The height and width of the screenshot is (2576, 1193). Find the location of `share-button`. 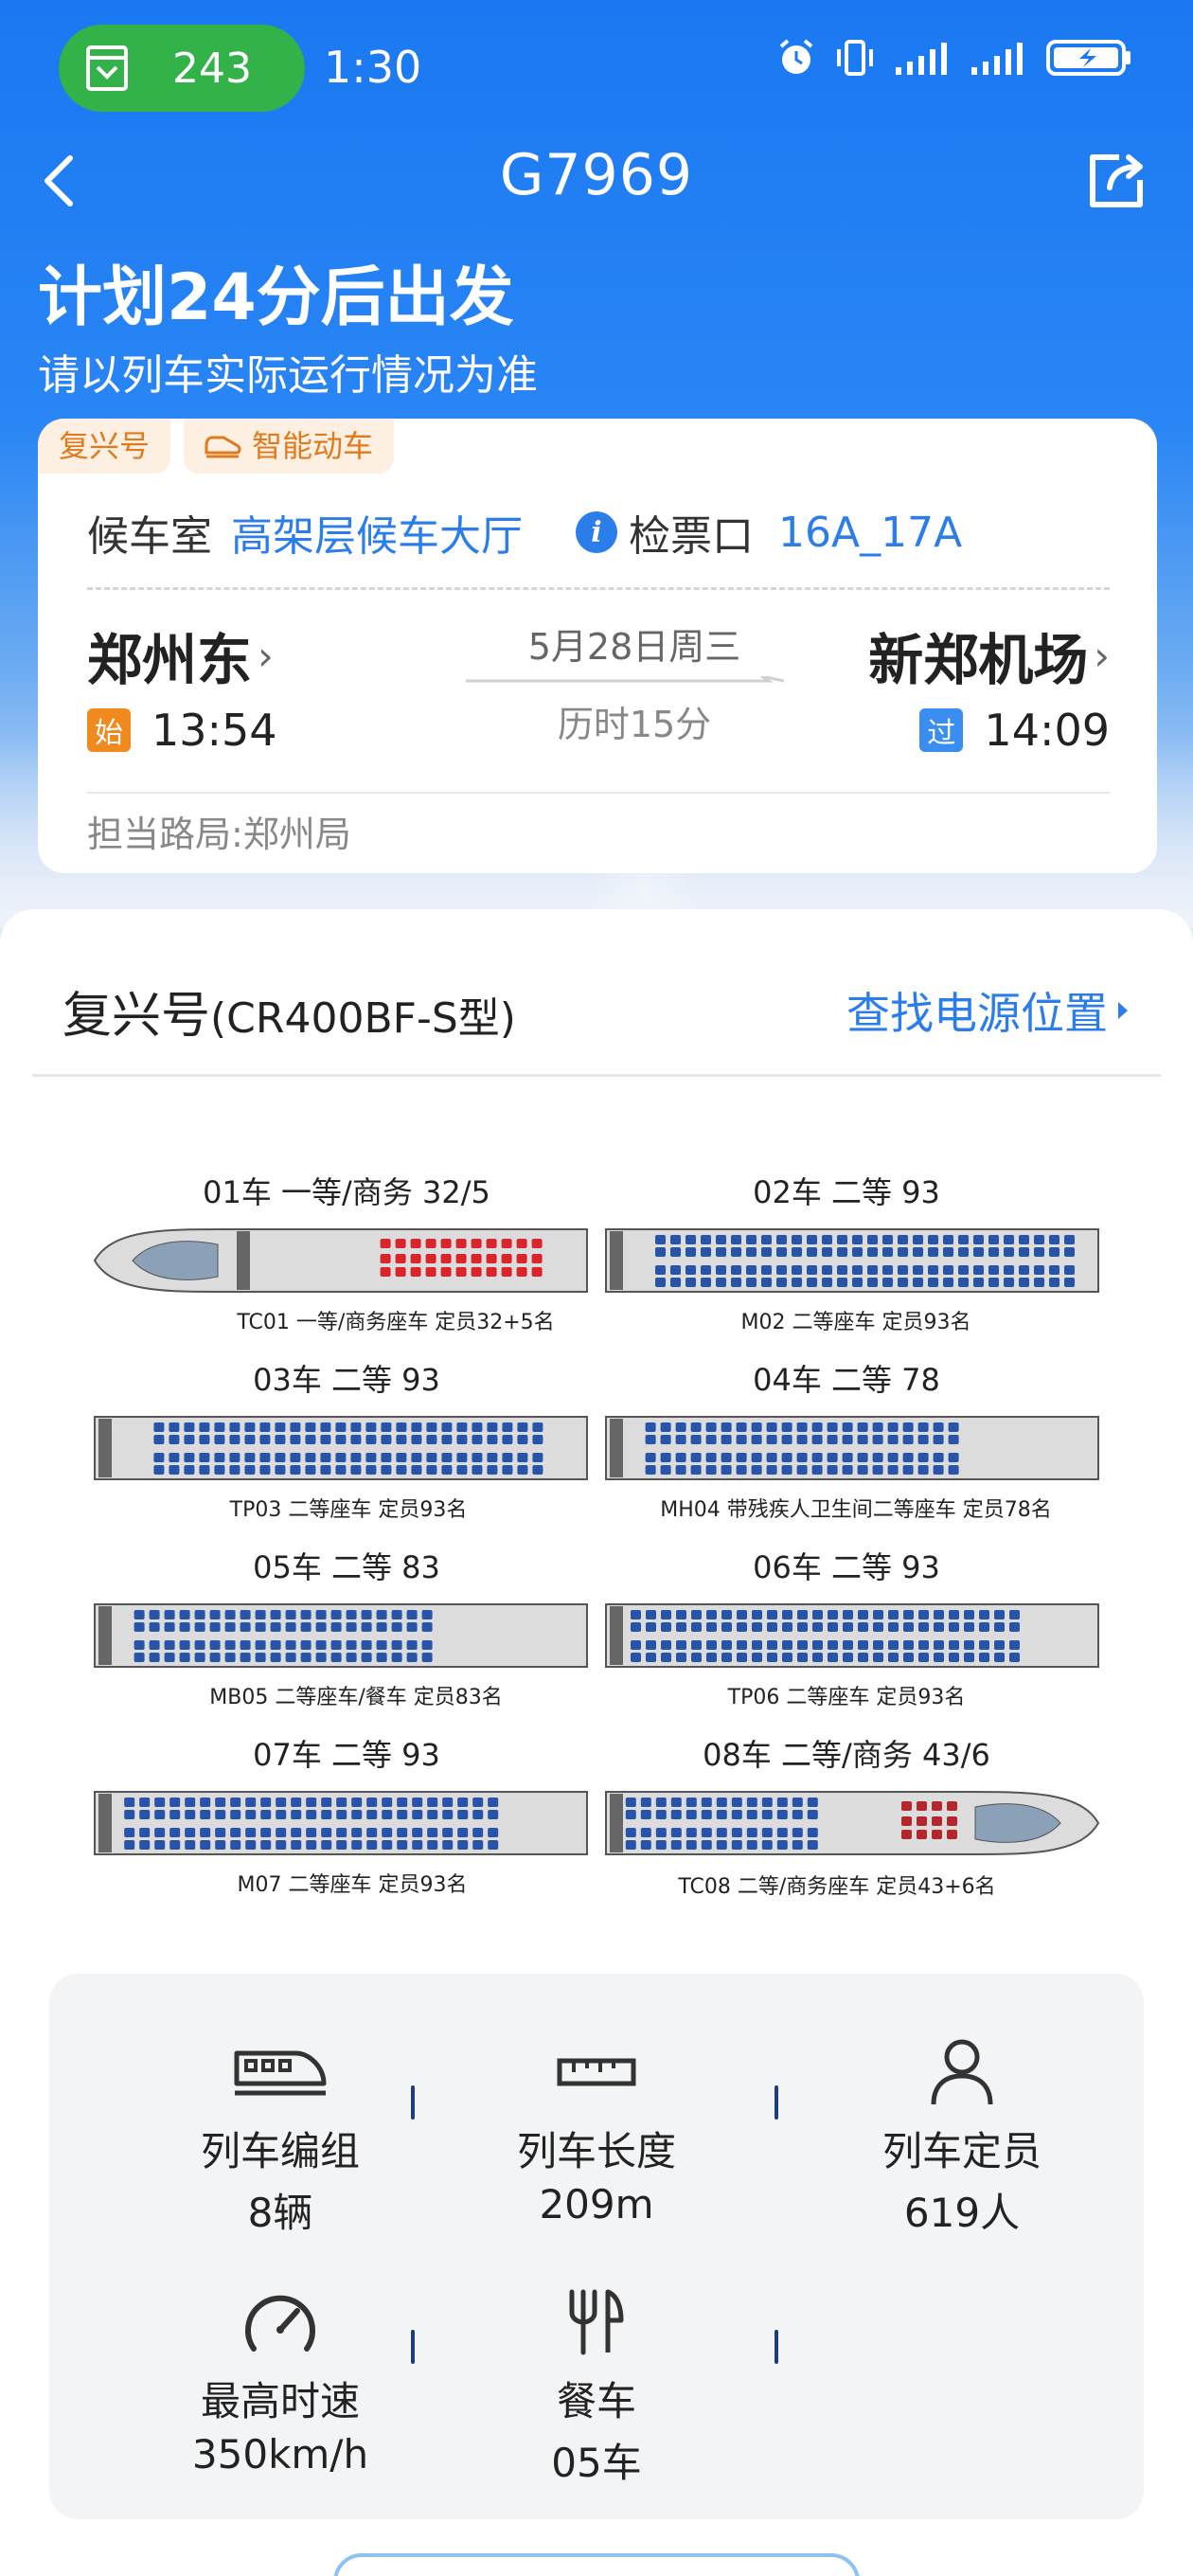

share-button is located at coordinates (1118, 183).